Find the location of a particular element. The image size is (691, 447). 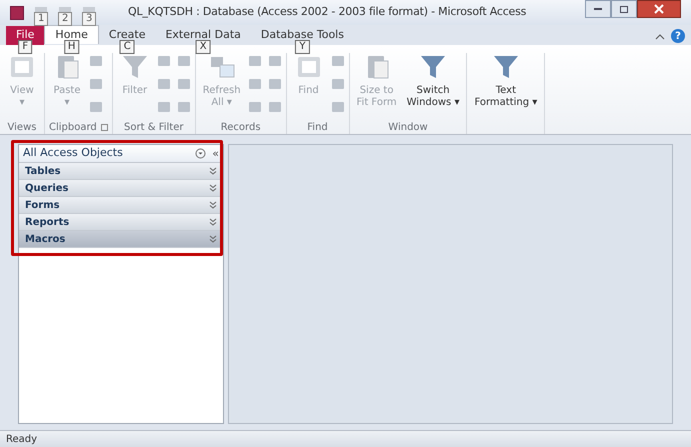

group-label: Sort & Filter is located at coordinates (154, 127).